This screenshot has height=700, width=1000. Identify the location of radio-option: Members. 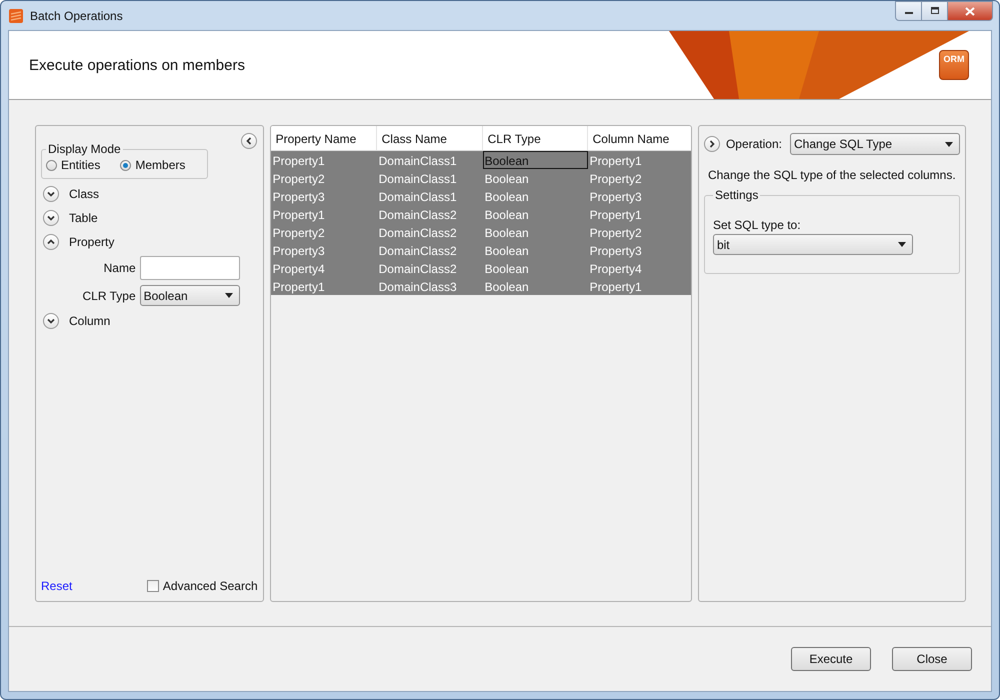
(153, 165).